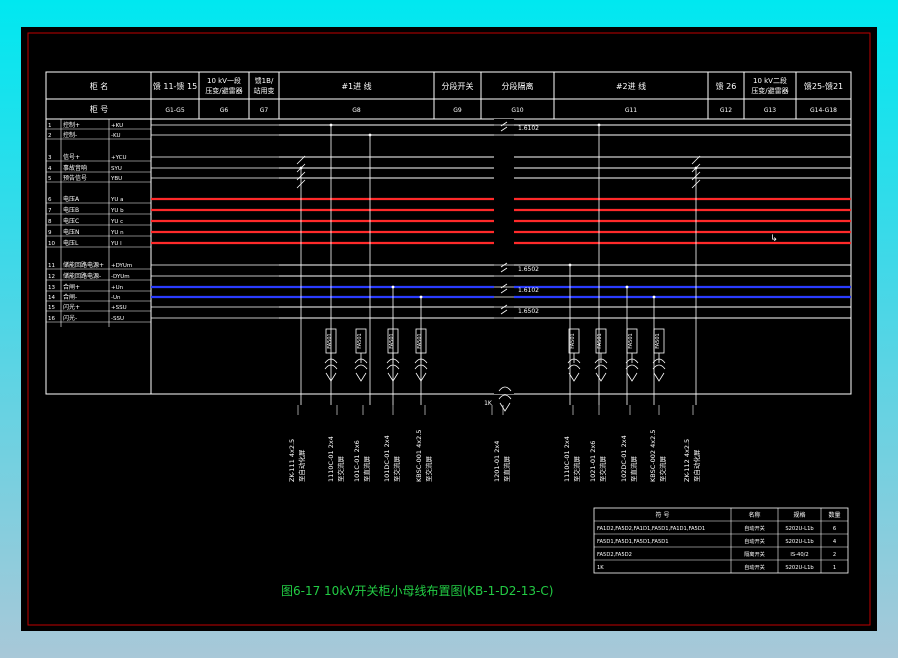 This screenshot has width=898, height=658. What do you see at coordinates (116, 298) in the screenshot?
I see `bus-row-code: -Un` at bounding box center [116, 298].